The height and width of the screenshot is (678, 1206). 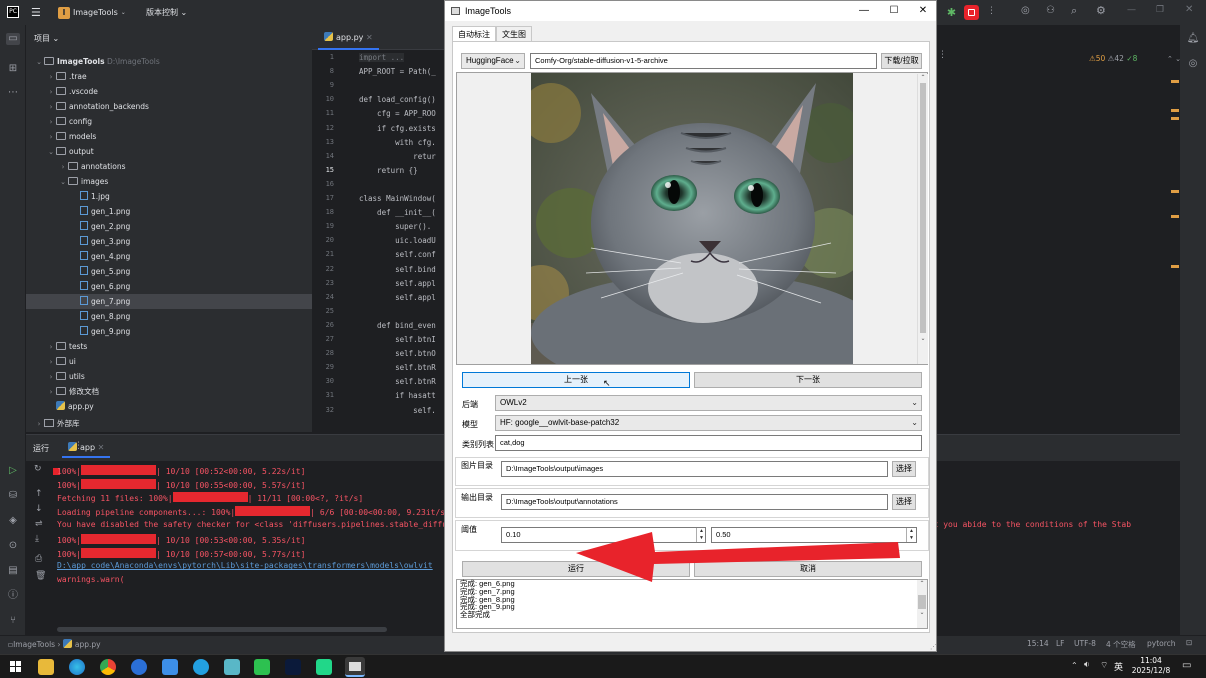 I want to click on network-icon: ⌔, so click(x=1104, y=665).